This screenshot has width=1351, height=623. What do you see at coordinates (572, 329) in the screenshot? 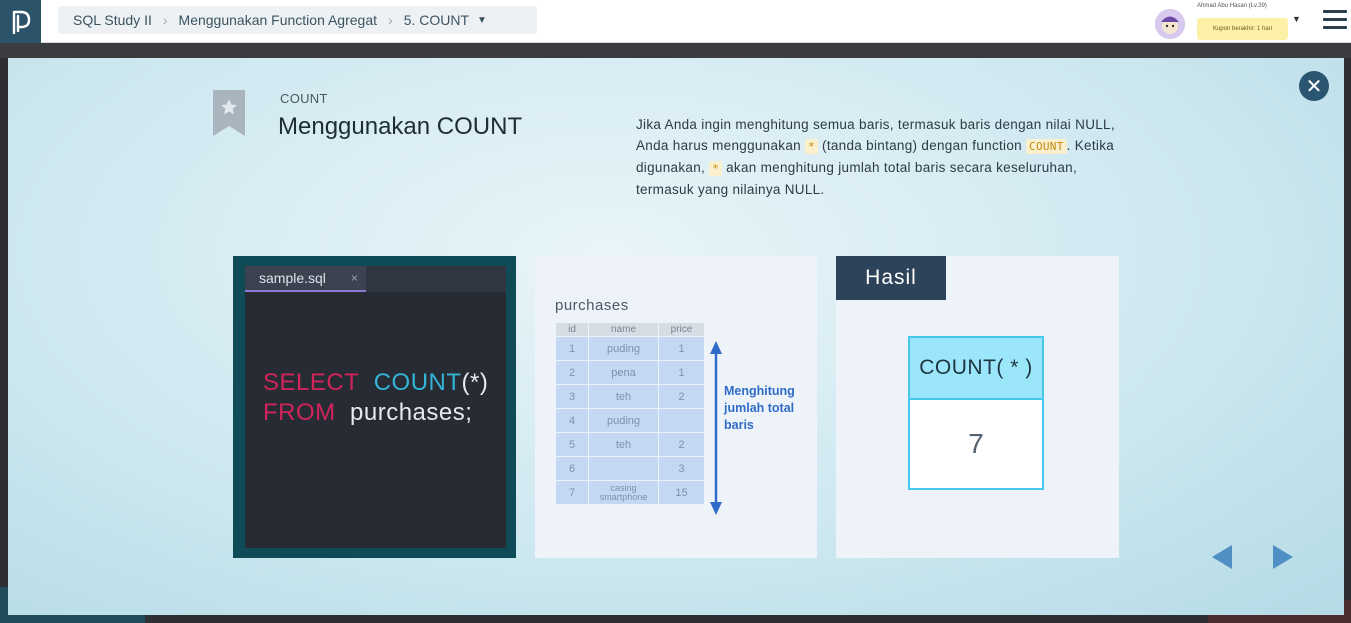
I see `column-header: id` at bounding box center [572, 329].